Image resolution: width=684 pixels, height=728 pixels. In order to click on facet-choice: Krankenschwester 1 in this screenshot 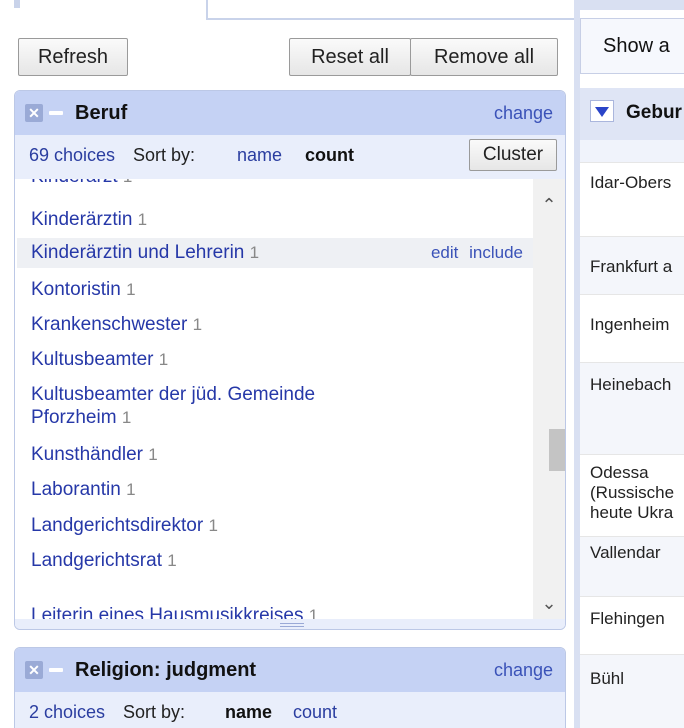, I will do `click(275, 324)`.